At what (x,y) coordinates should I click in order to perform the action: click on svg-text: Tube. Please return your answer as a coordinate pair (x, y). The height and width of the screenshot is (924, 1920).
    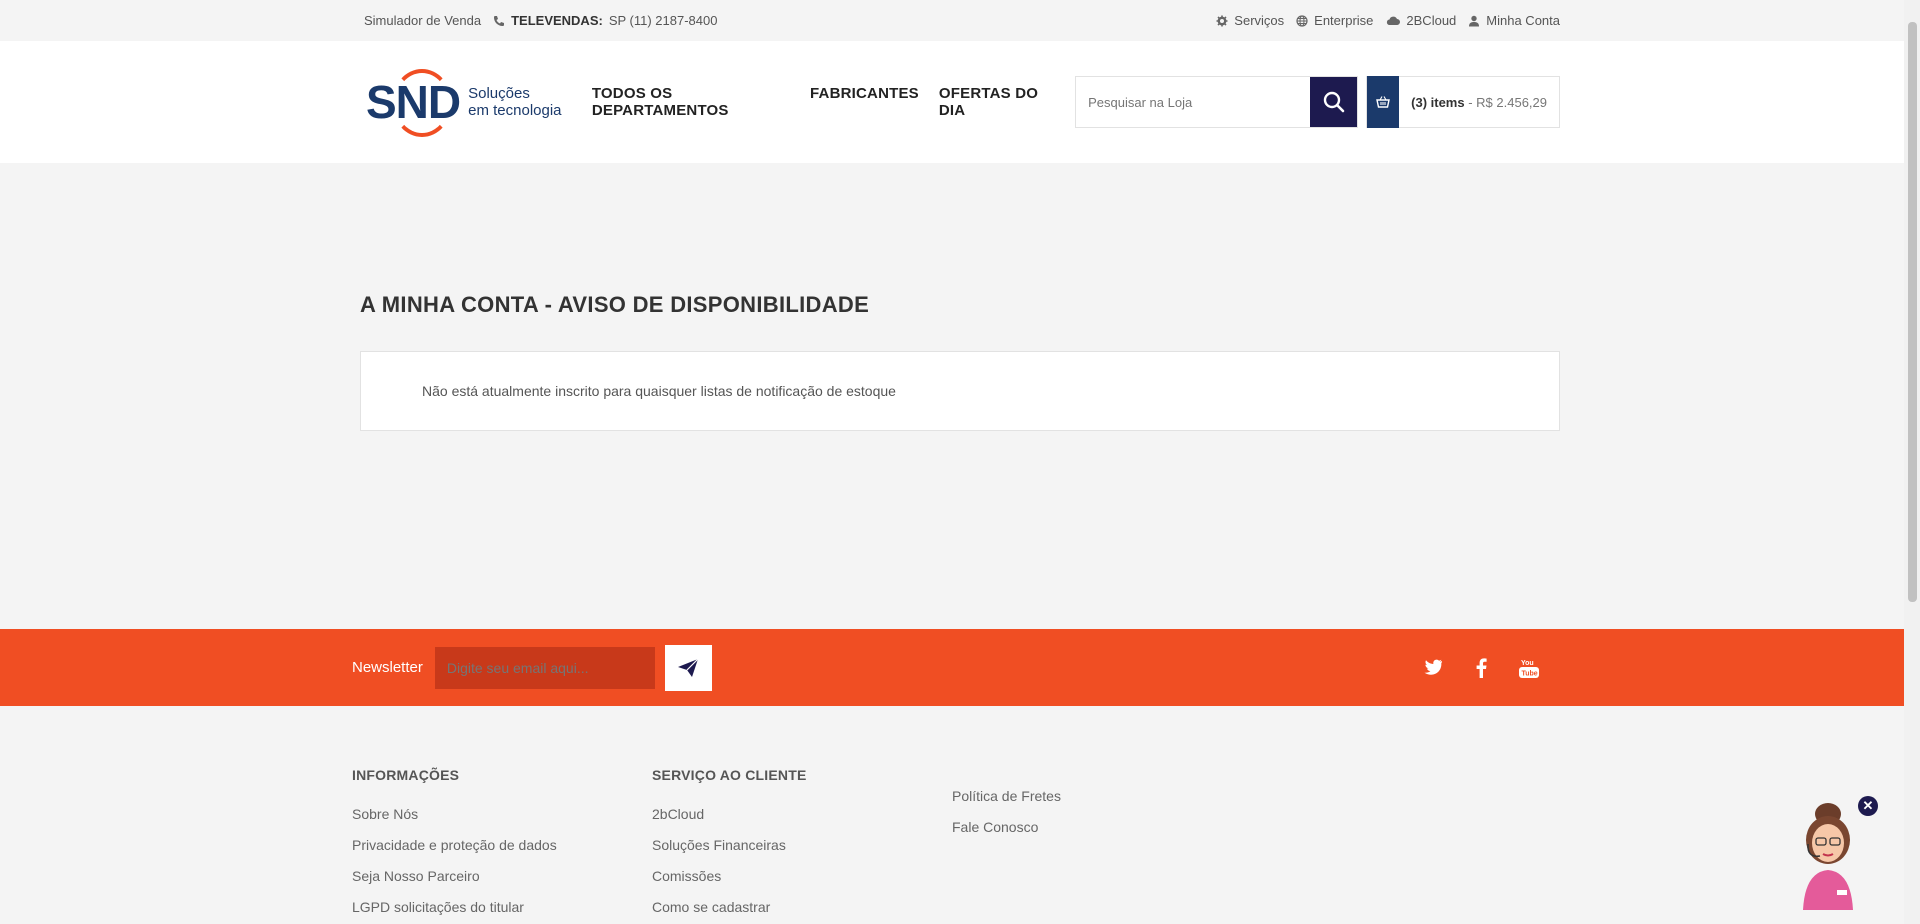
    Looking at the image, I should click on (1530, 673).